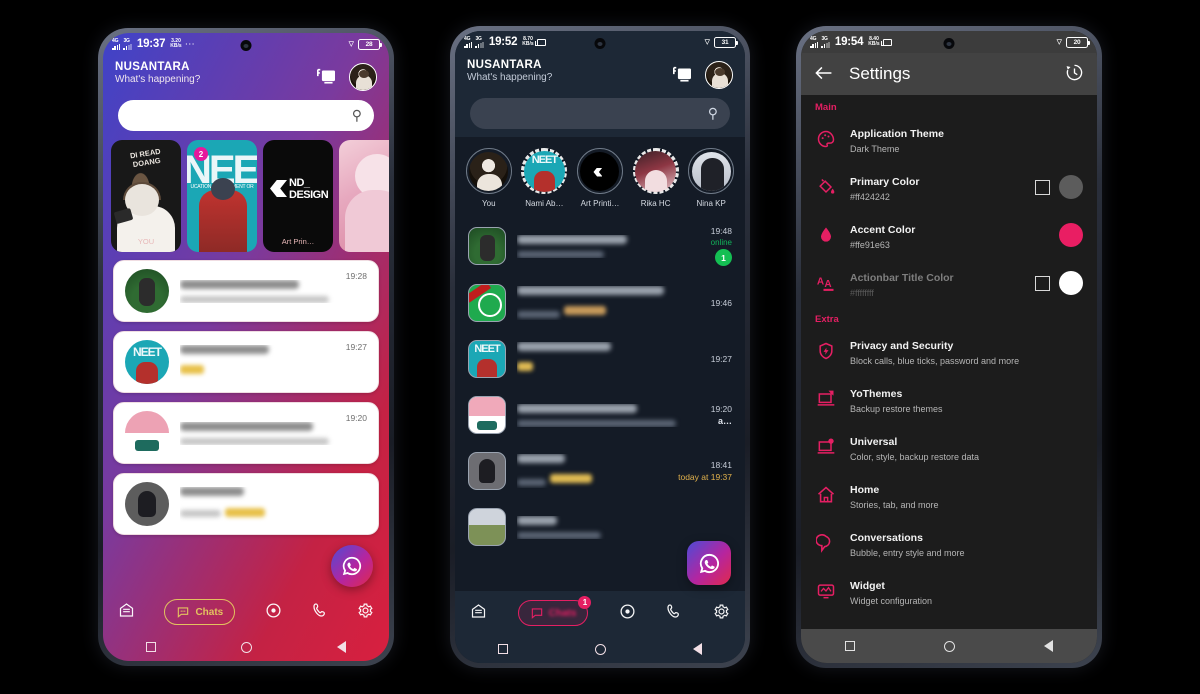 The image size is (1200, 694). Describe the element at coordinates (721, 465) in the screenshot. I see `chat-time: 18:41` at that location.